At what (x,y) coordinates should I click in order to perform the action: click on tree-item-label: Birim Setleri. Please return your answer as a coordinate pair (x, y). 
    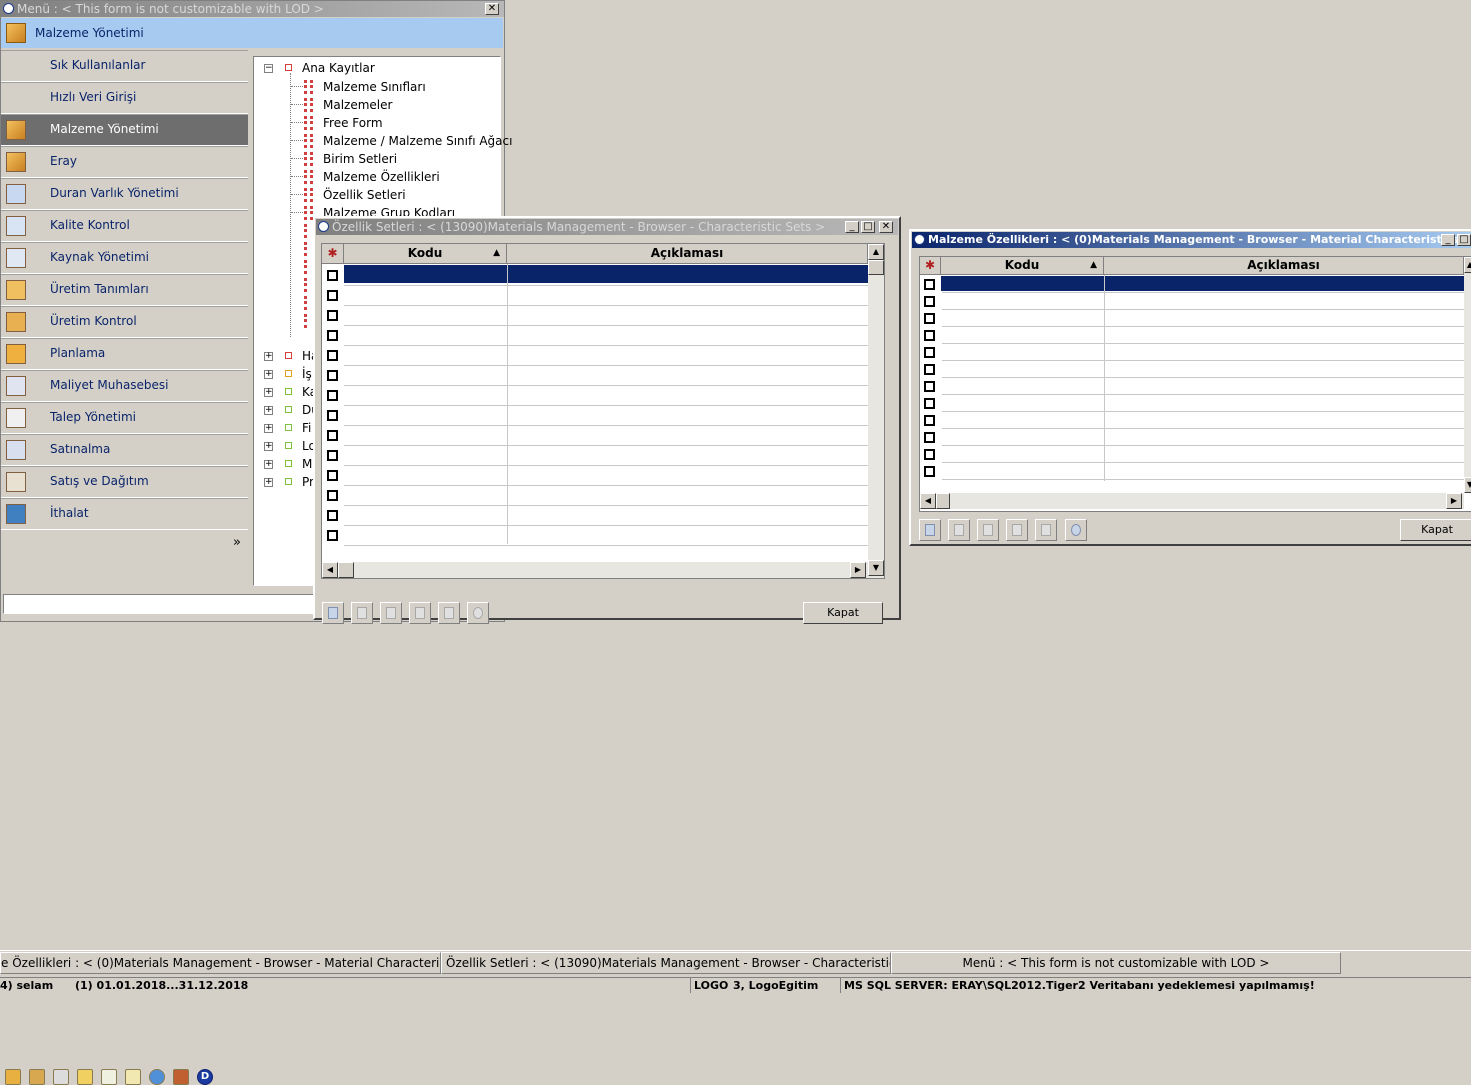
    Looking at the image, I should click on (360, 159).